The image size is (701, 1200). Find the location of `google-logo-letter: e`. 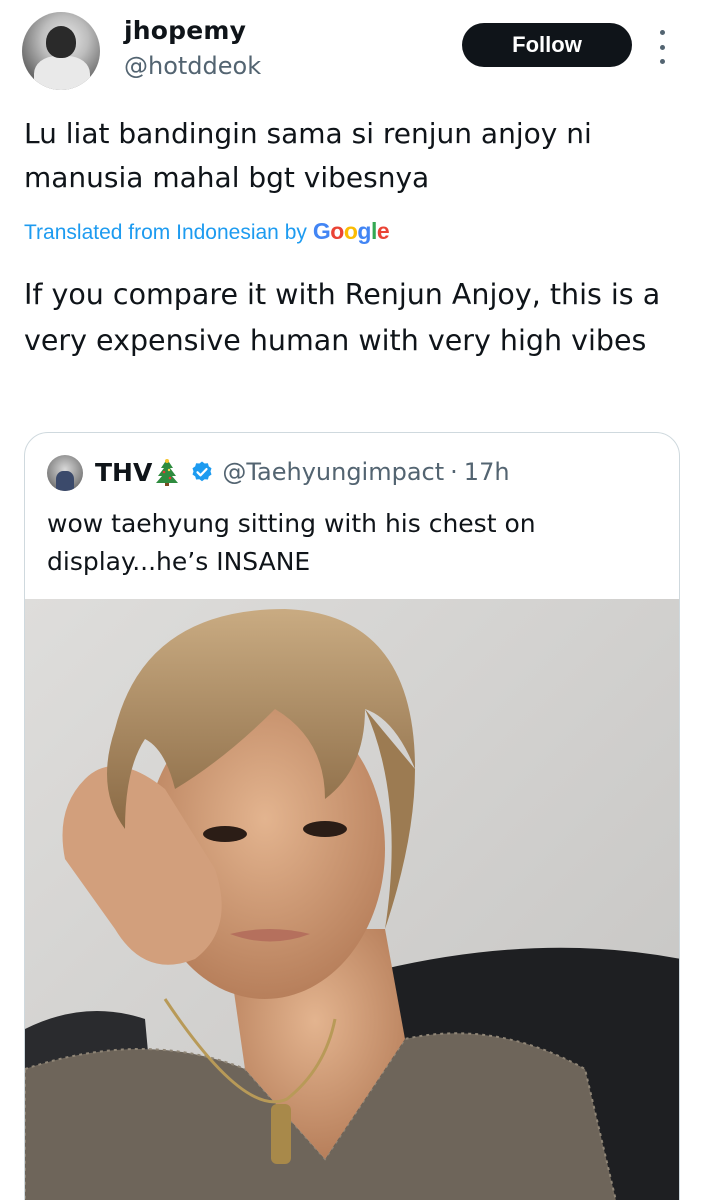

google-logo-letter: e is located at coordinates (383, 231).